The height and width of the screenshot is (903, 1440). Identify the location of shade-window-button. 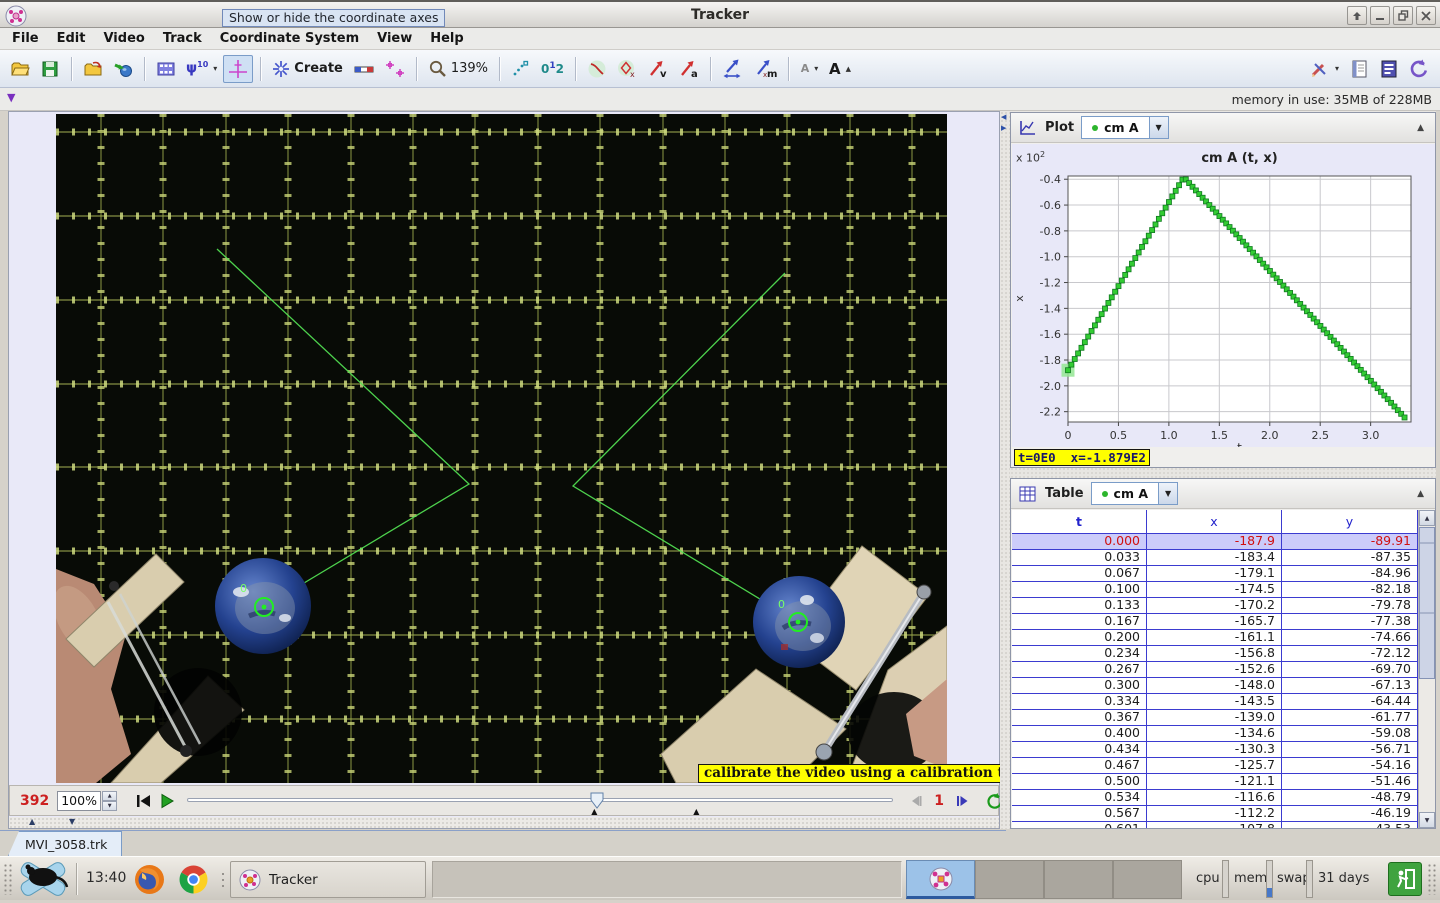
(1357, 15).